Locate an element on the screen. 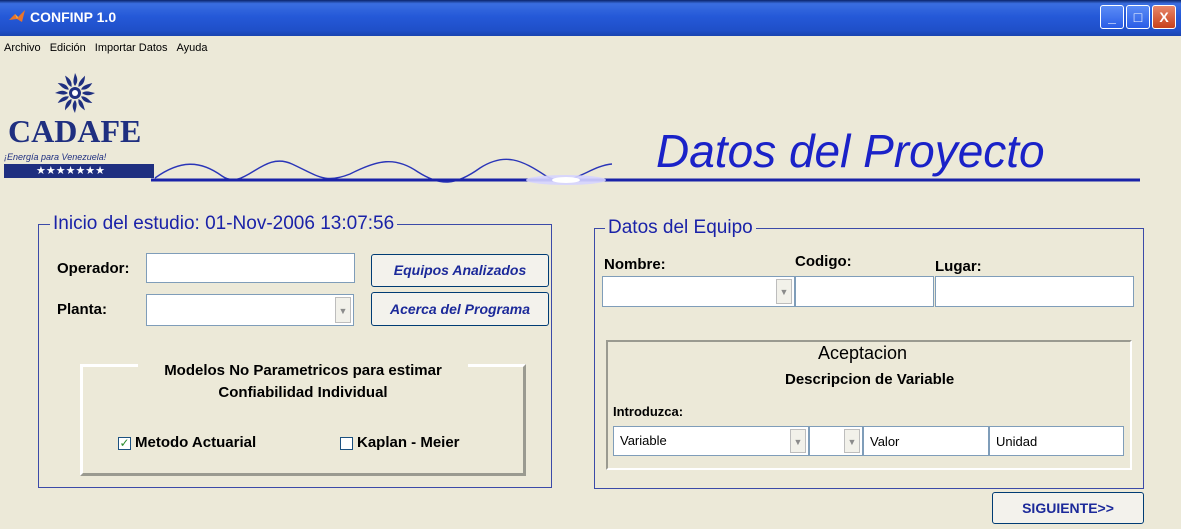 The height and width of the screenshot is (529, 1181). metodo-actuarial-checkbox: ✓ is located at coordinates (124, 443).